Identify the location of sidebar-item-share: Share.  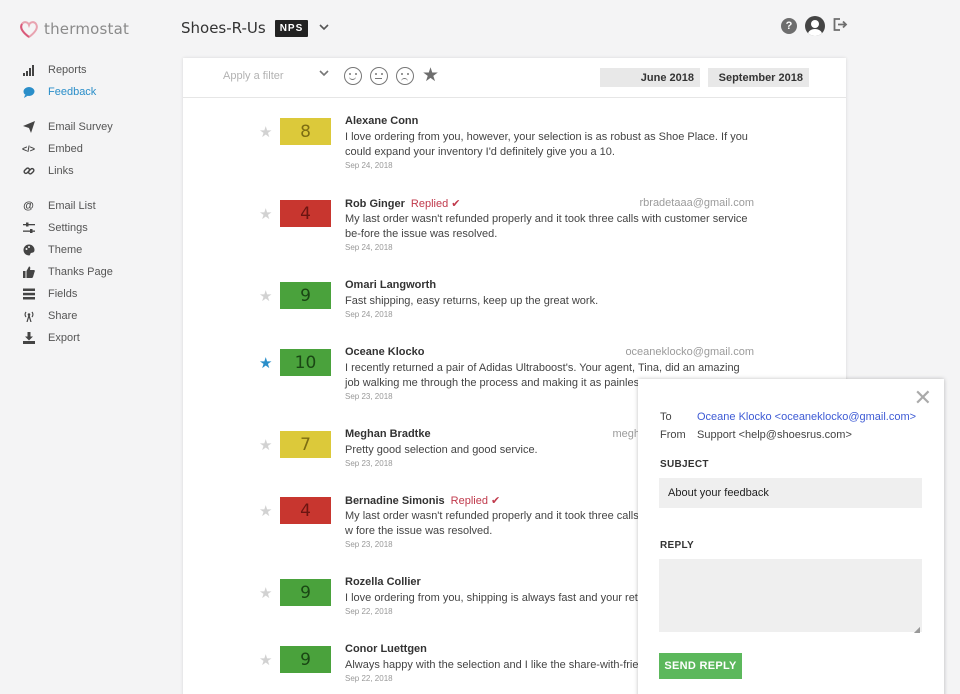
(97, 316).